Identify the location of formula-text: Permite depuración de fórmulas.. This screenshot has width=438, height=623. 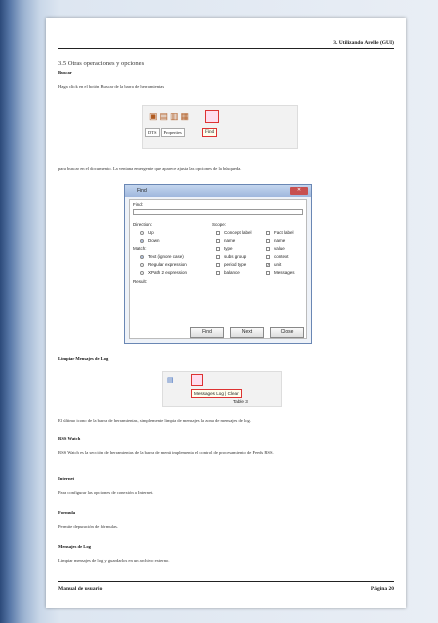
(88, 526).